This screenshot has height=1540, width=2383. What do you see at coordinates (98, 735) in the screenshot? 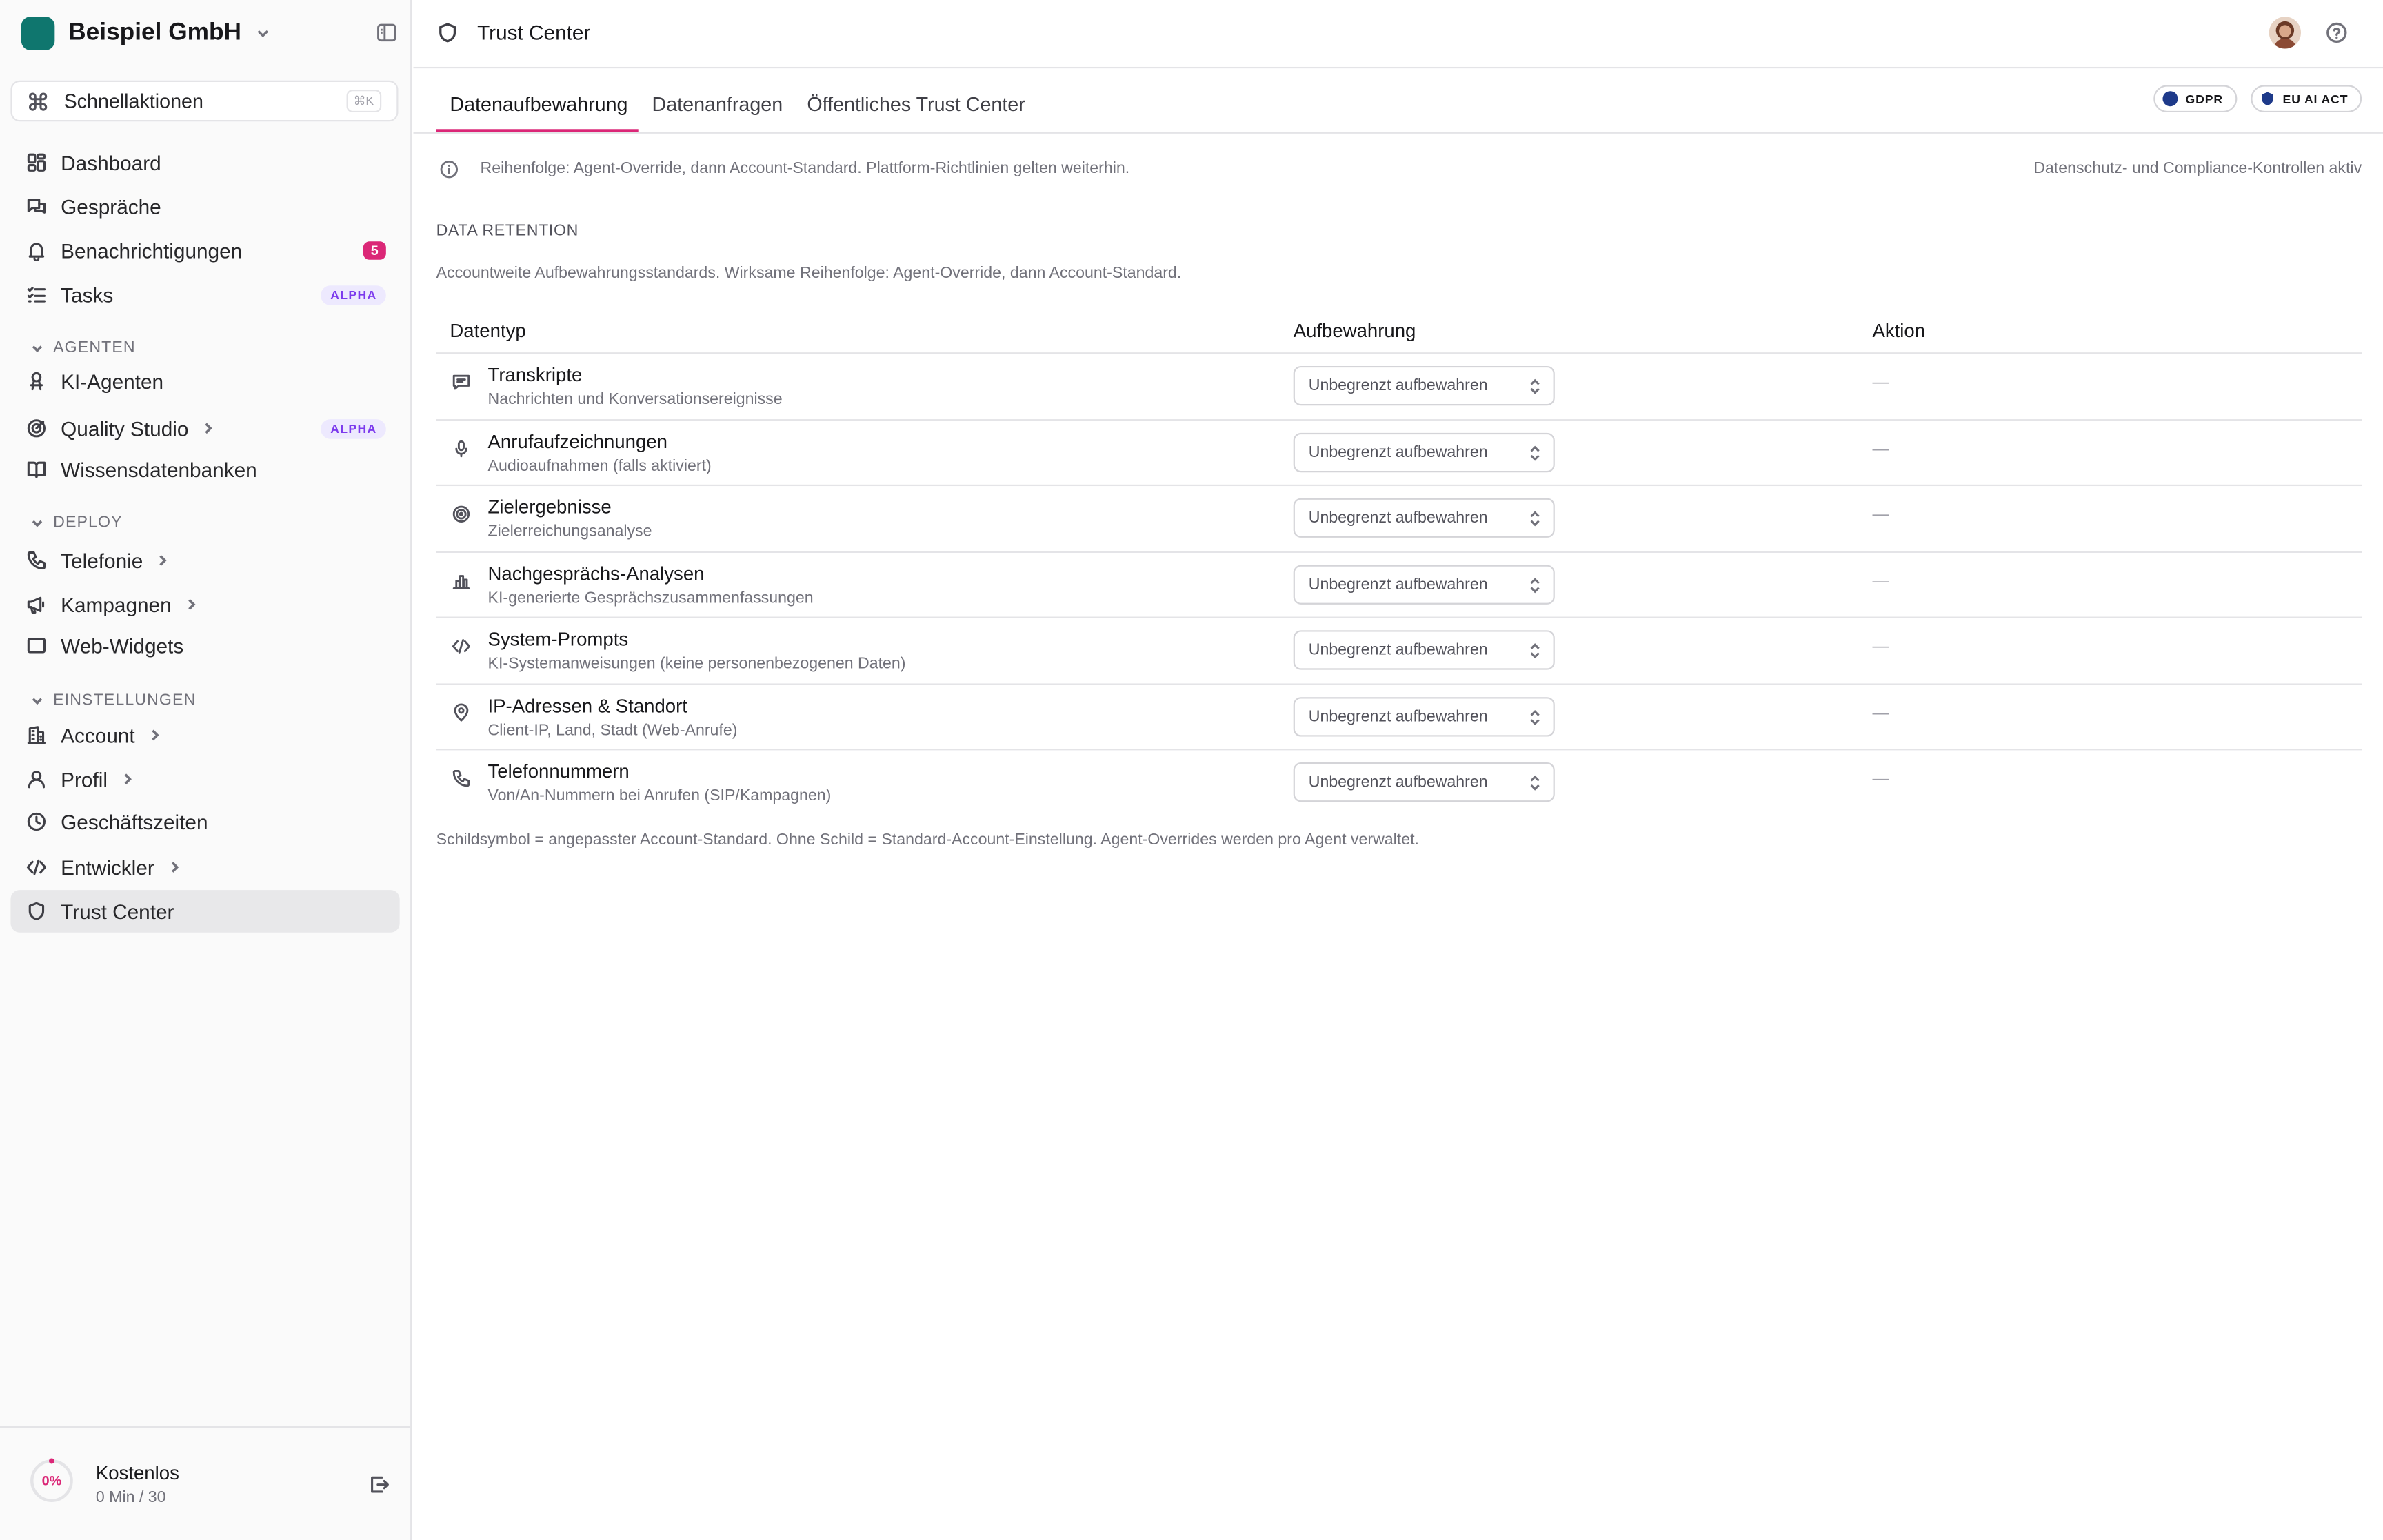
I see `sidebar-item-label: Account` at bounding box center [98, 735].